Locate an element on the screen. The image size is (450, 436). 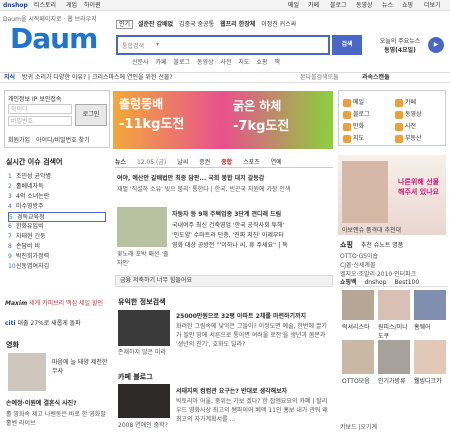
tab-notebook: 슈노트 is located at coordinates (382, 245).